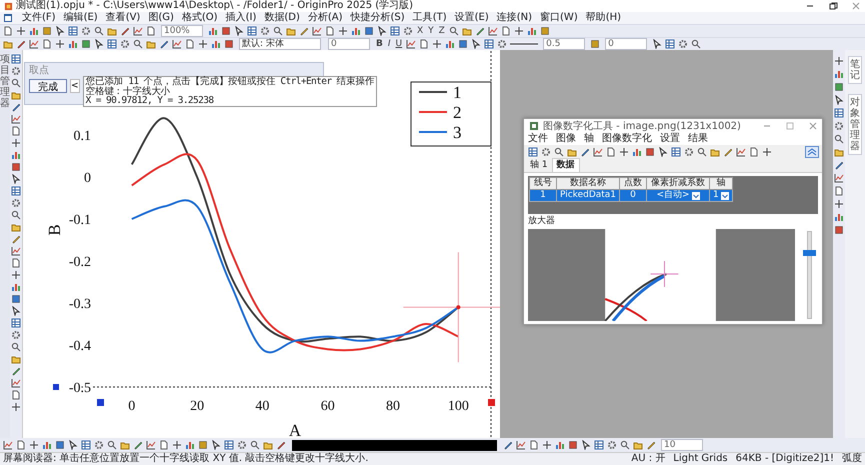  What do you see at coordinates (200, 18) in the screenshot?
I see `menu-item: 格式(O)` at bounding box center [200, 18].